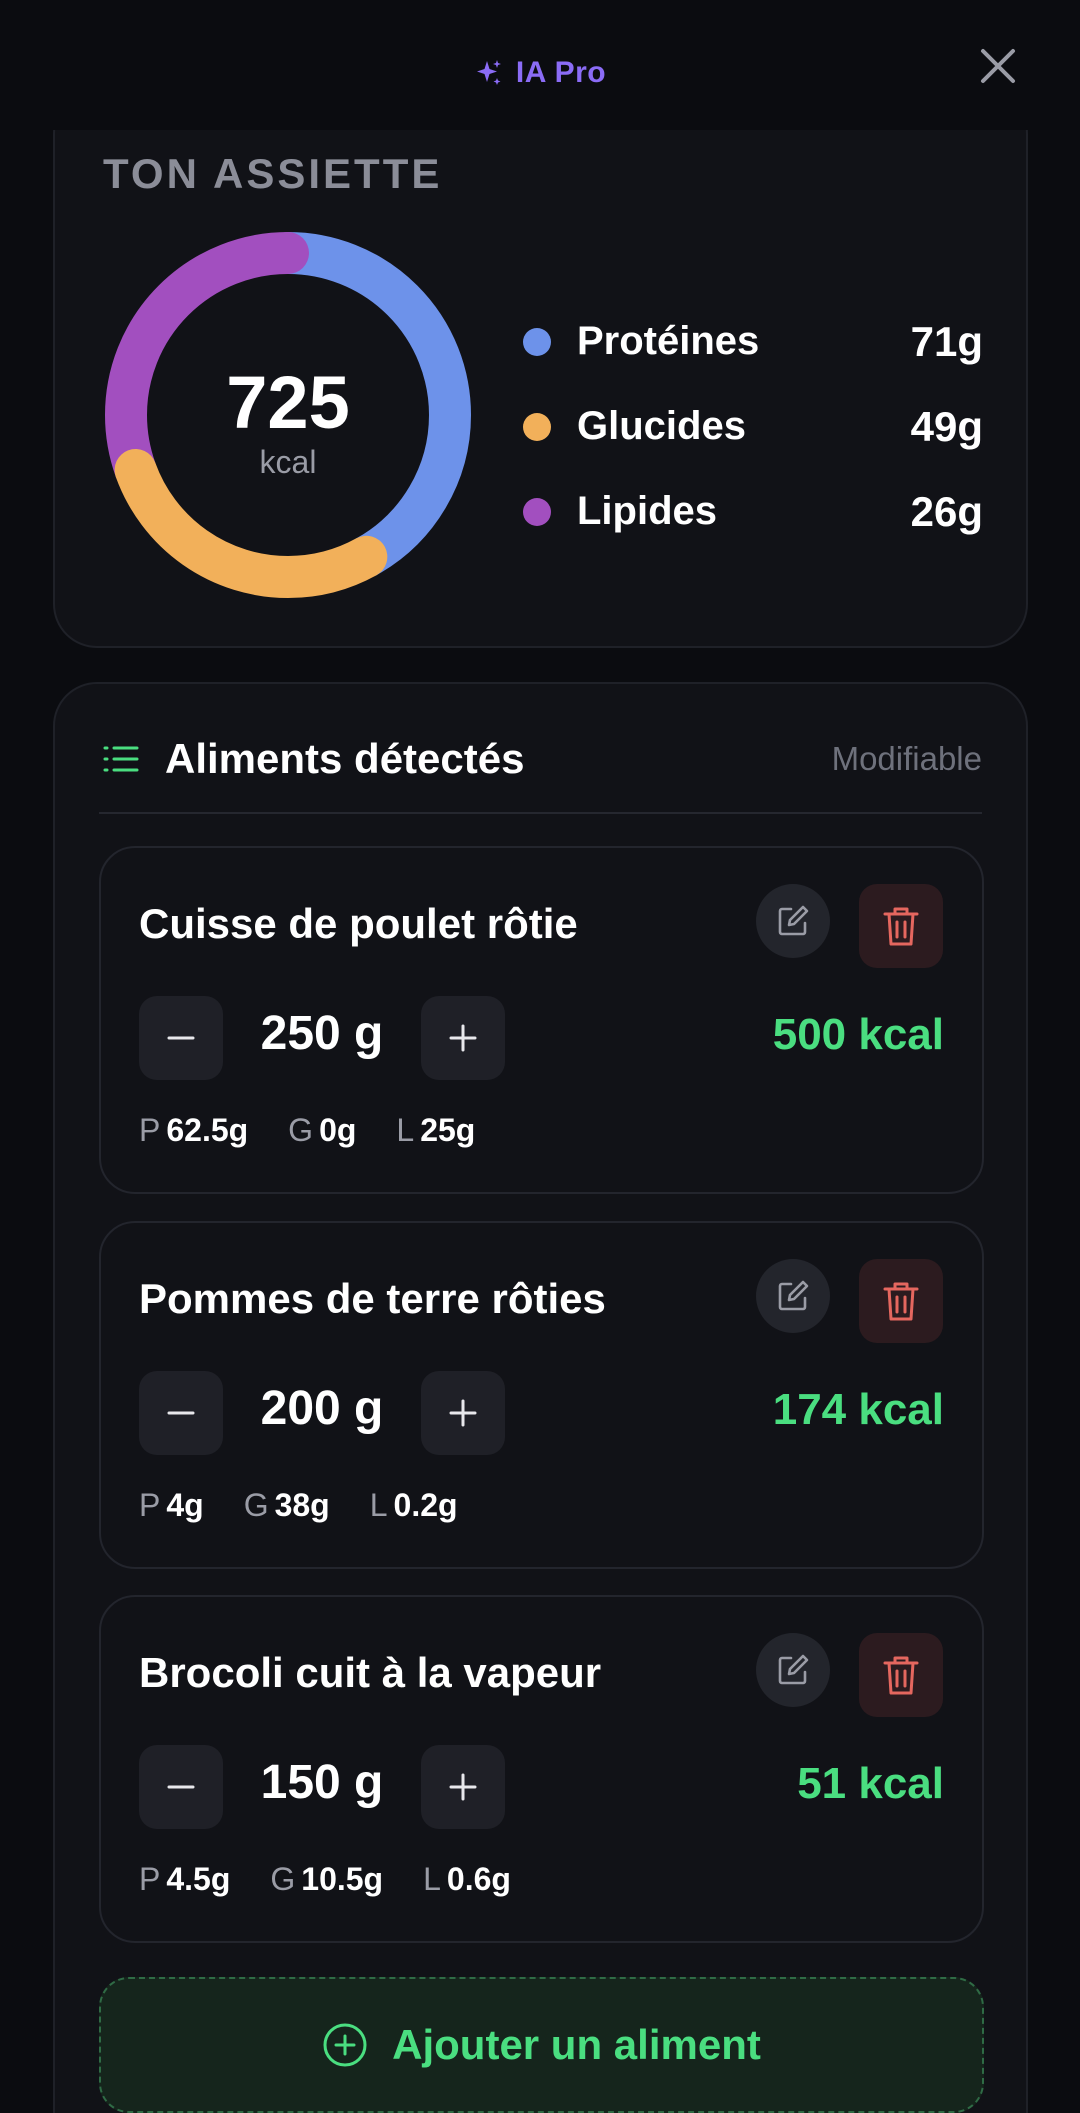 The image size is (1080, 2113). What do you see at coordinates (171, 1505) in the screenshot?
I see `macro-proteines: P 4g` at bounding box center [171, 1505].